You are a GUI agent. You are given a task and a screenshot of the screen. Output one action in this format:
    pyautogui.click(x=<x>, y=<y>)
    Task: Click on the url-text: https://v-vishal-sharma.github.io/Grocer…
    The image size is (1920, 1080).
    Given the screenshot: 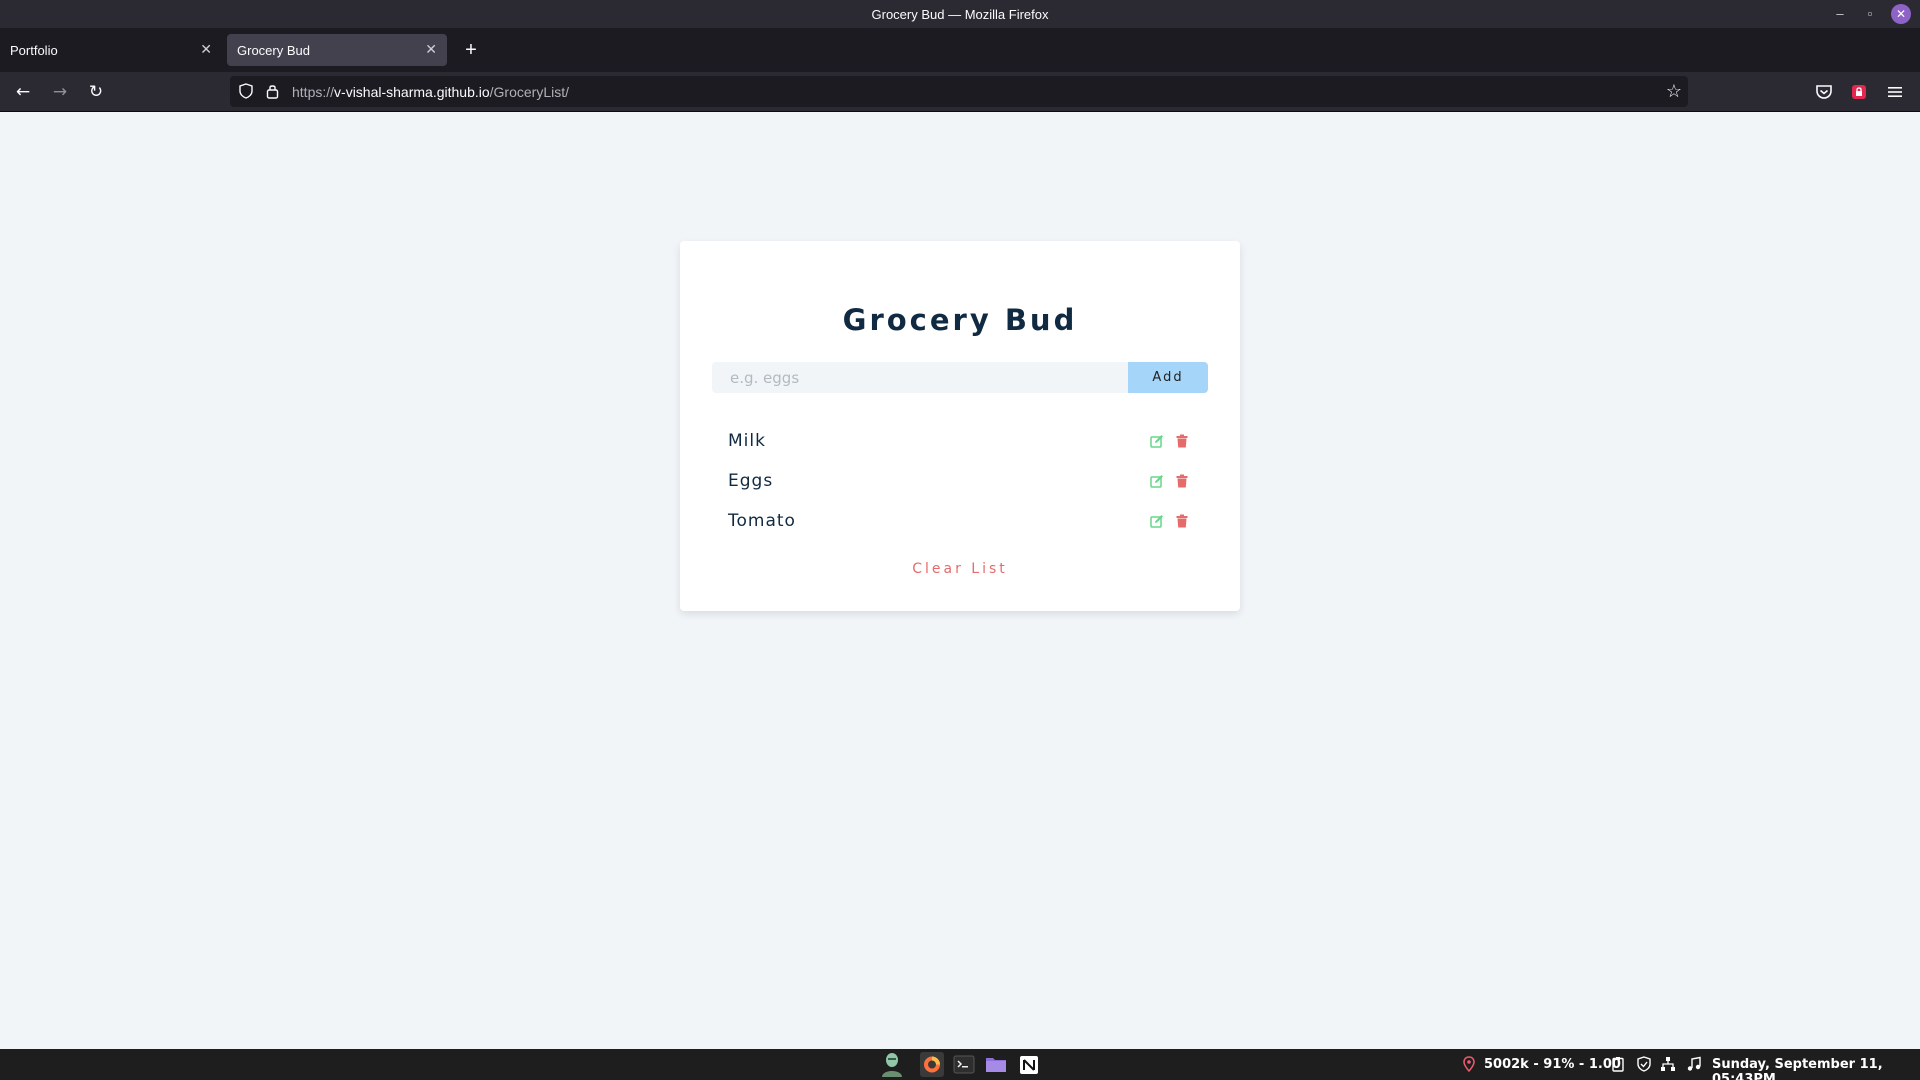 What is the action you would take?
    pyautogui.click(x=430, y=92)
    